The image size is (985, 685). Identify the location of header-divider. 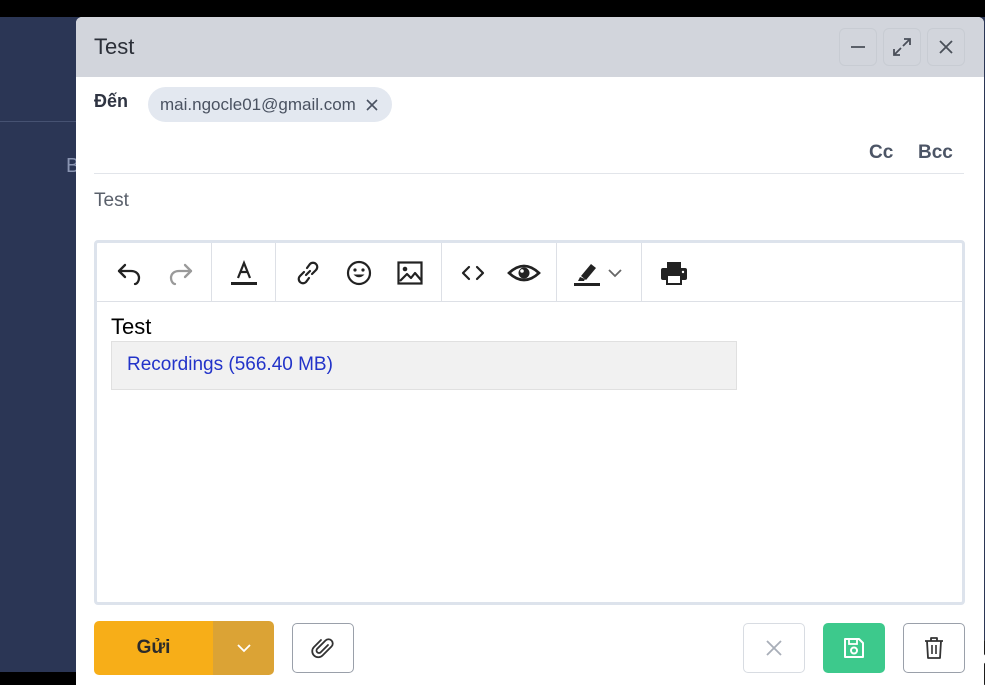
(529, 173).